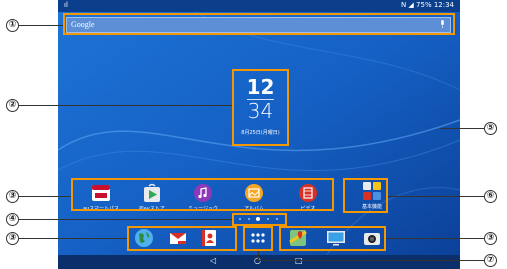  What do you see at coordinates (365, 195) in the screenshot?
I see `highlight-folder` at bounding box center [365, 195].